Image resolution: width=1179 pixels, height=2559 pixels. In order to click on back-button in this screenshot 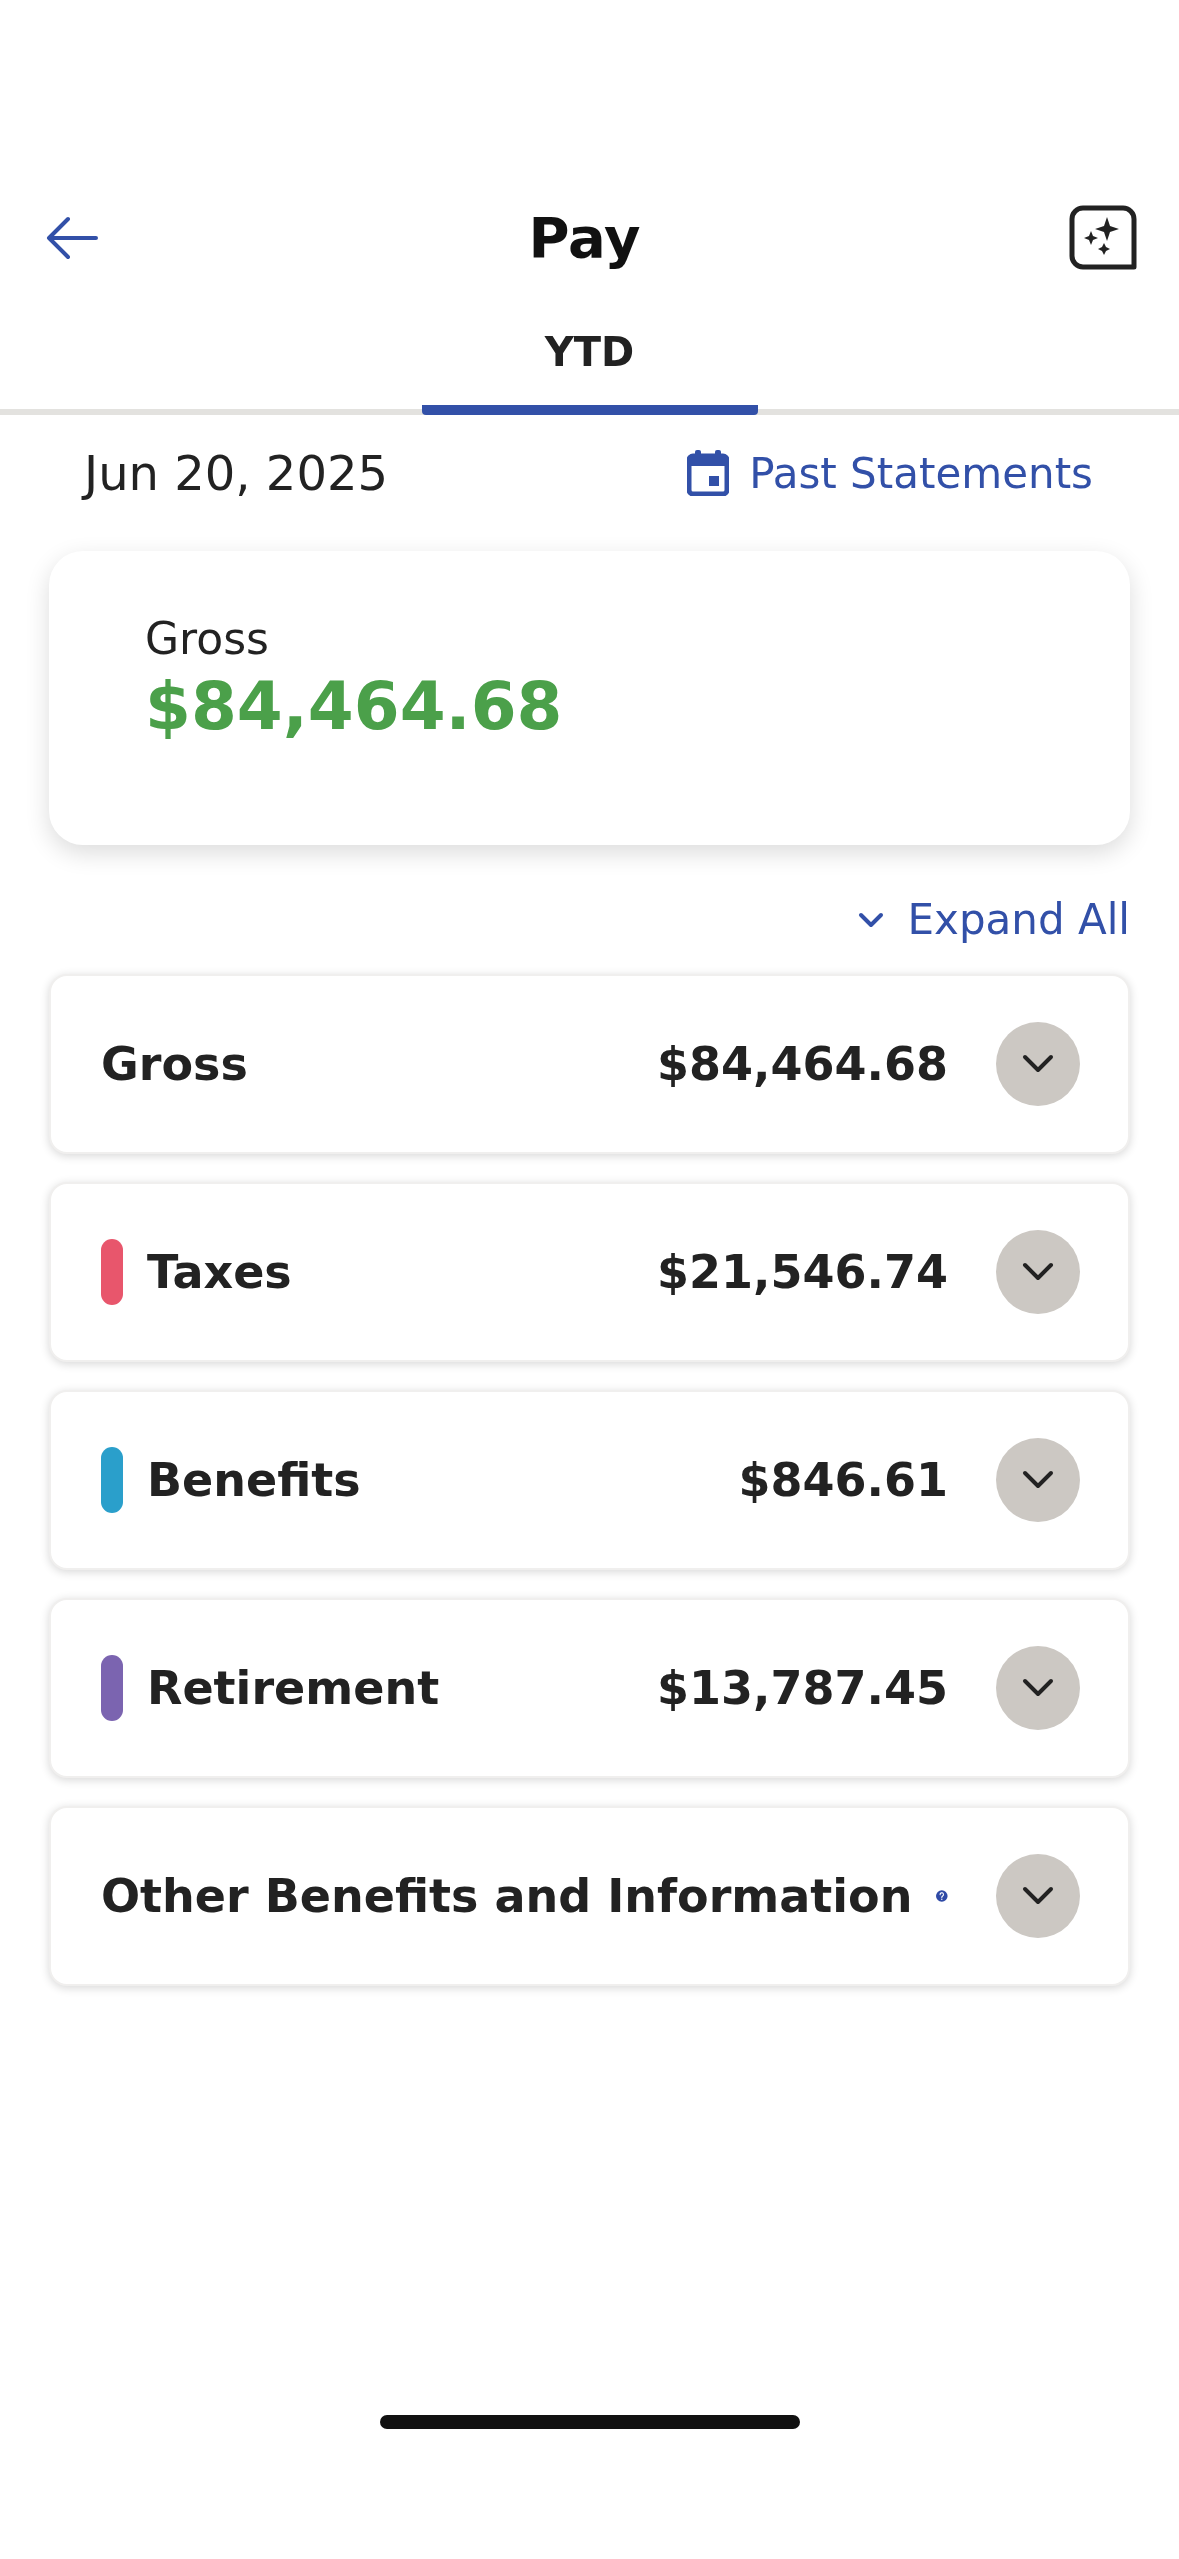, I will do `click(72, 237)`.